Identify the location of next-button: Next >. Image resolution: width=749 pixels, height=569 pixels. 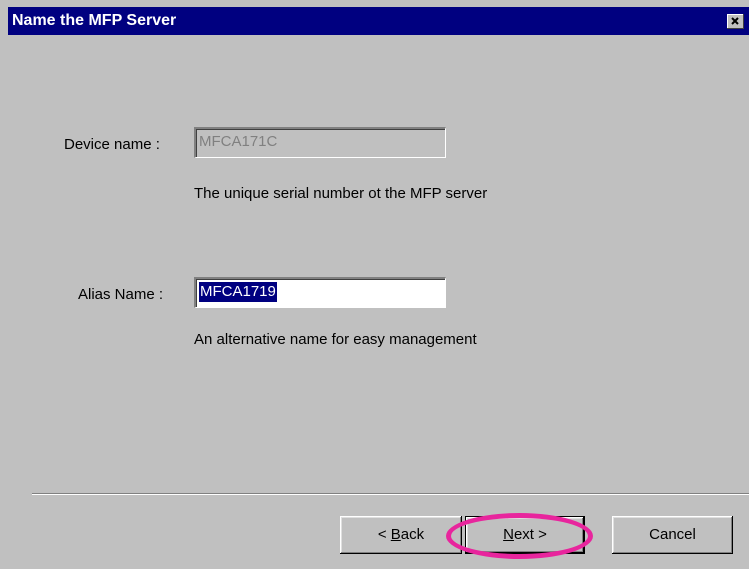
(525, 535).